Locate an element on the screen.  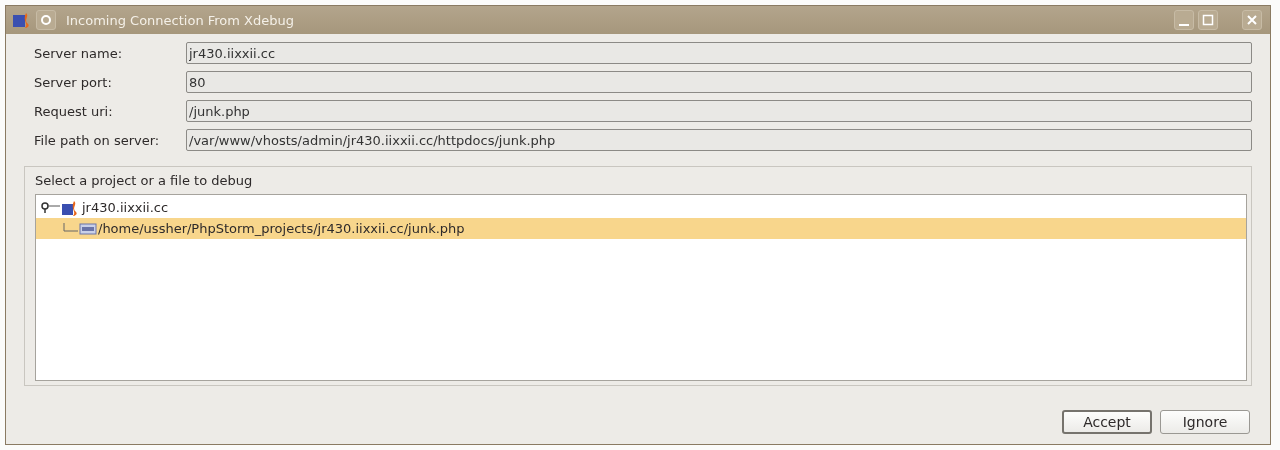
minimize-icon is located at coordinates (1184, 25).